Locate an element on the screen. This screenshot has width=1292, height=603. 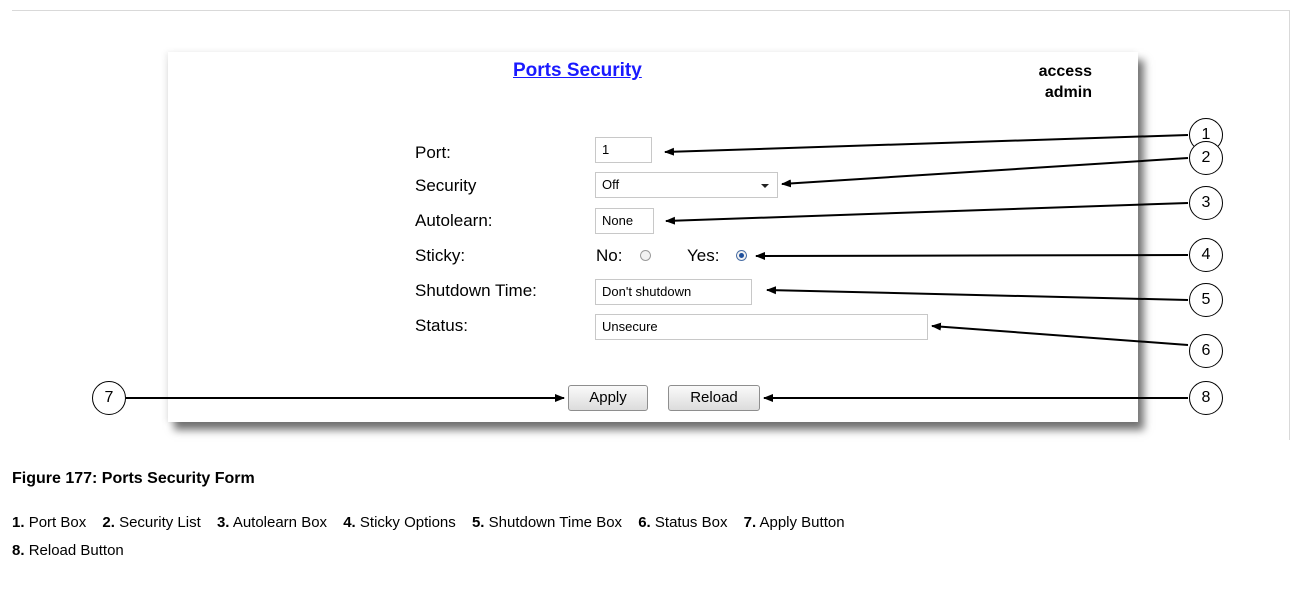
legend-item: 8. Reload Button is located at coordinates (68, 550).